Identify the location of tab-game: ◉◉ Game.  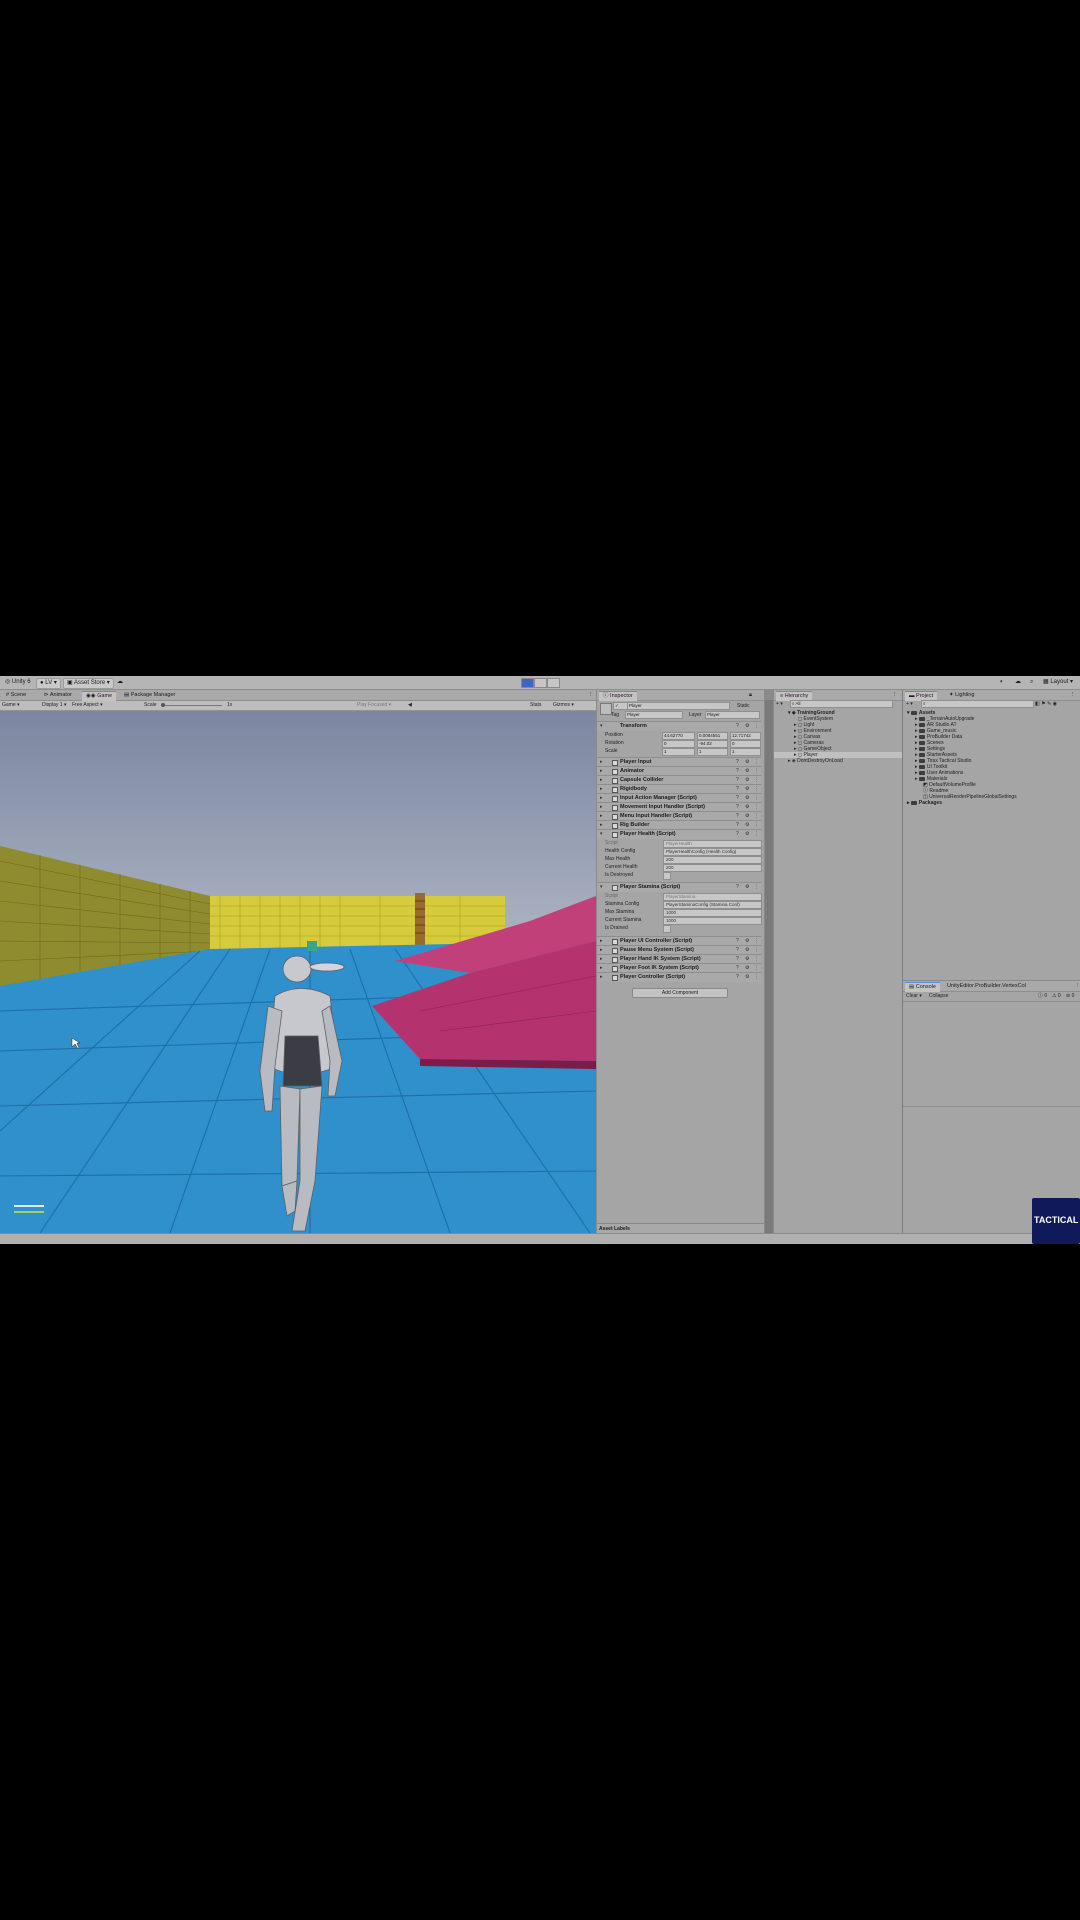
(99, 696).